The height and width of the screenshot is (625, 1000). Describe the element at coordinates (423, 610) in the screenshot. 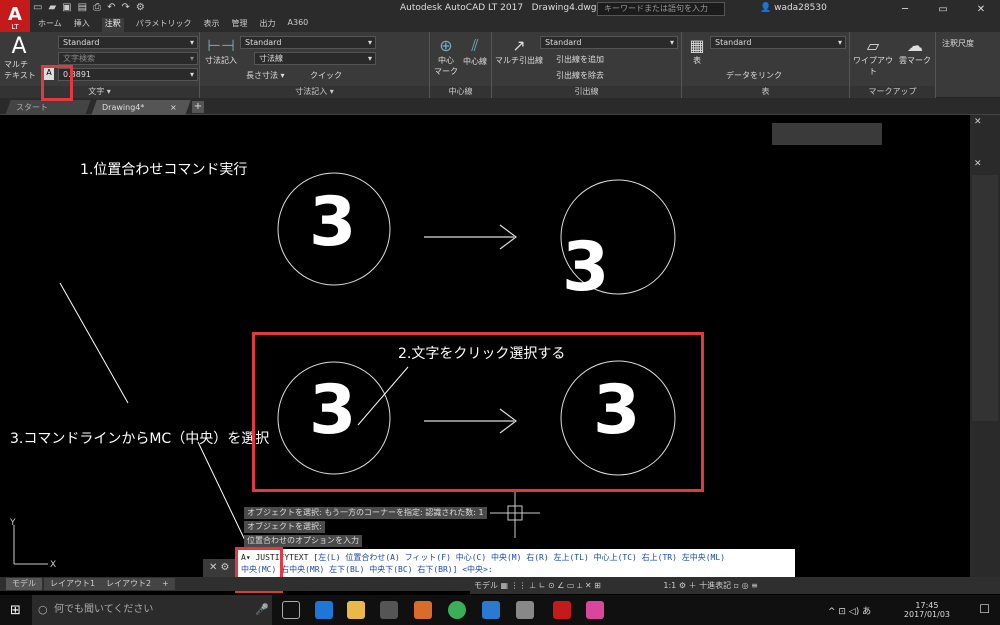

I see `media-player-icon` at that location.